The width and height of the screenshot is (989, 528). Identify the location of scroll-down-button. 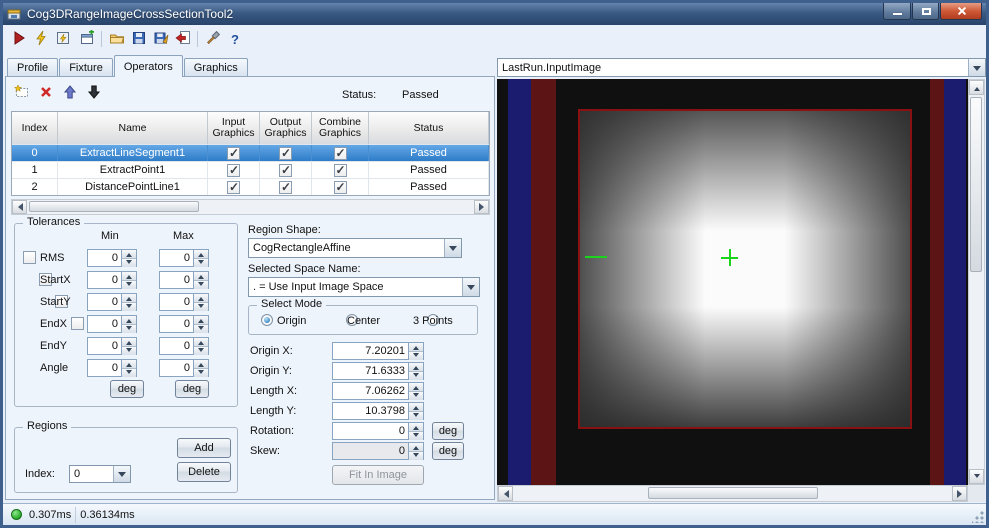
(976, 476).